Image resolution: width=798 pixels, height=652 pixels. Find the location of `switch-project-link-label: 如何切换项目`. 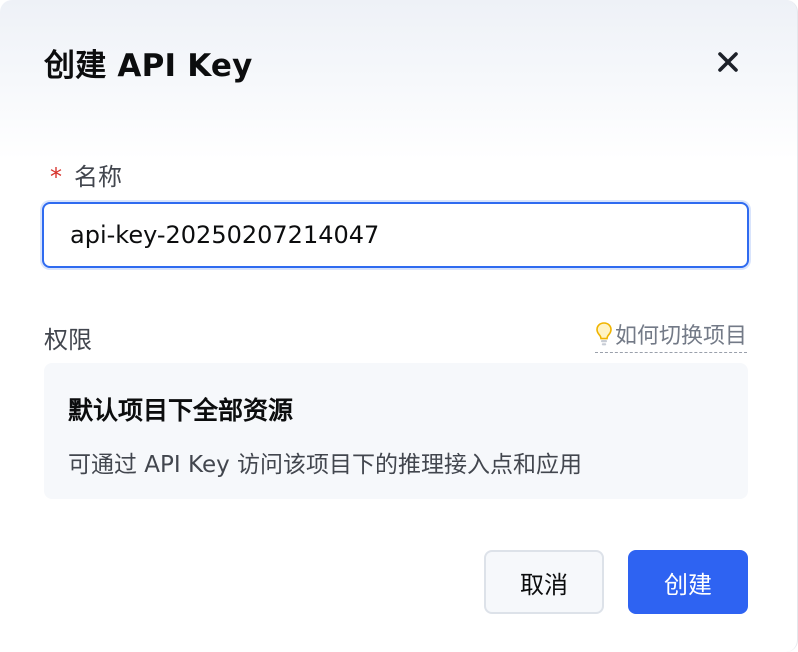

switch-project-link-label: 如何切换项目 is located at coordinates (680, 336).